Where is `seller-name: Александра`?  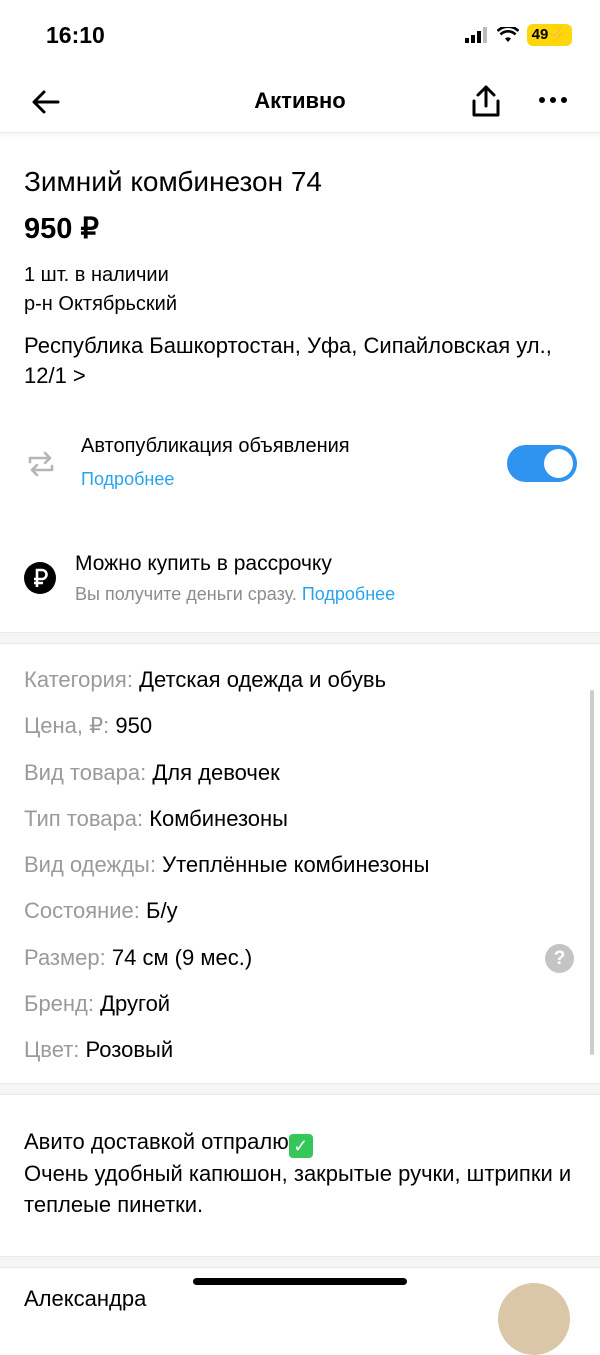 seller-name: Александра is located at coordinates (85, 1299).